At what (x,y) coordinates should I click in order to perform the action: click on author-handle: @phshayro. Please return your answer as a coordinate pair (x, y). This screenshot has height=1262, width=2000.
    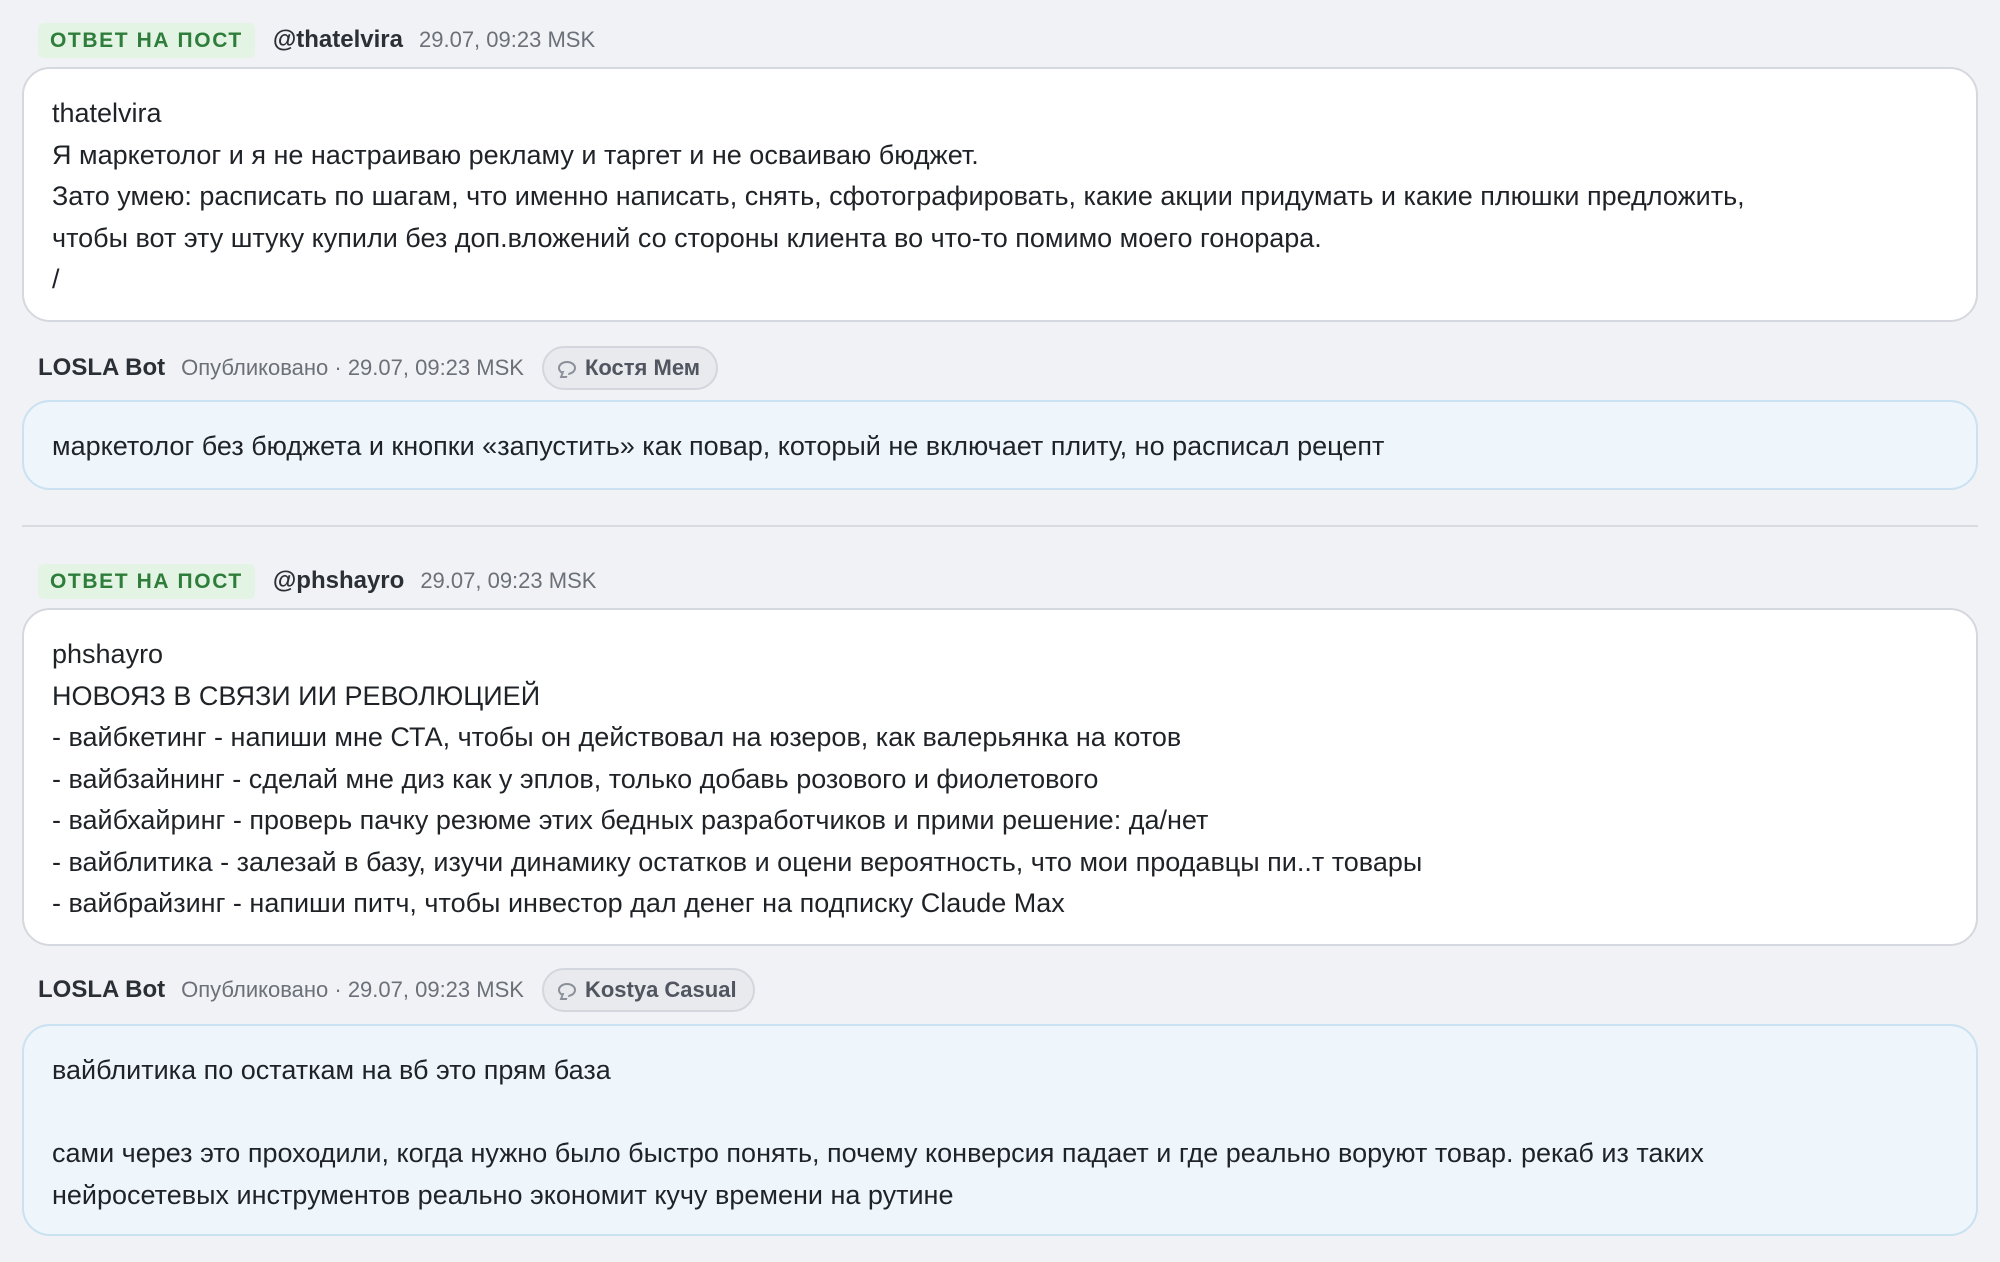
    Looking at the image, I should click on (338, 581).